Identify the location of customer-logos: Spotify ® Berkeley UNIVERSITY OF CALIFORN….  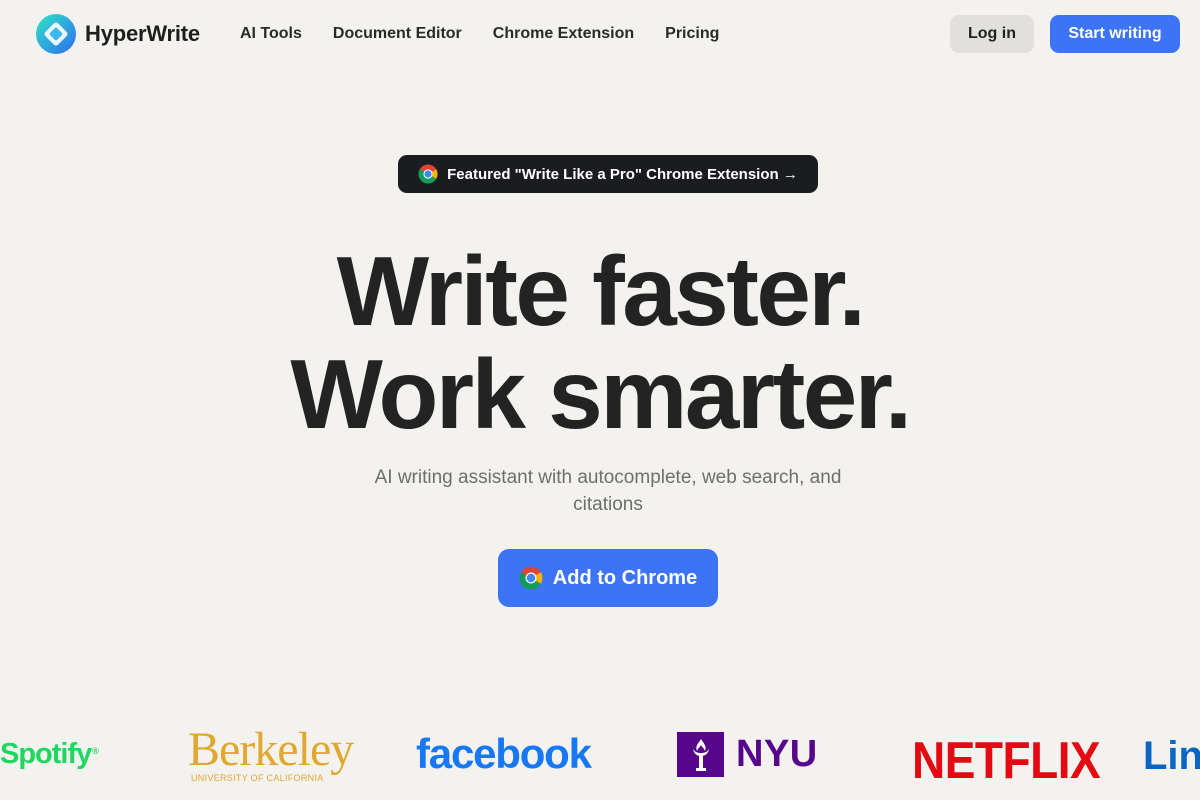
(600, 760).